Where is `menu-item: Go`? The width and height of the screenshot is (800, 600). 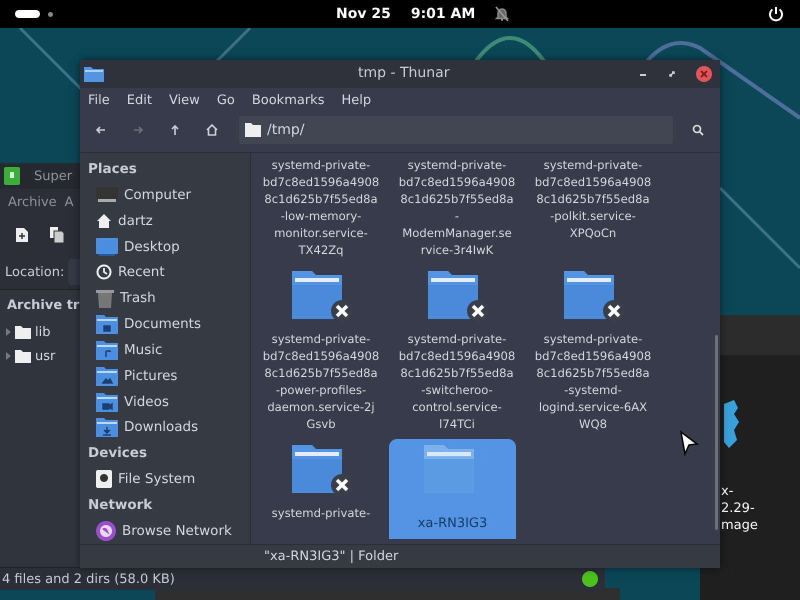 menu-item: Go is located at coordinates (225, 100).